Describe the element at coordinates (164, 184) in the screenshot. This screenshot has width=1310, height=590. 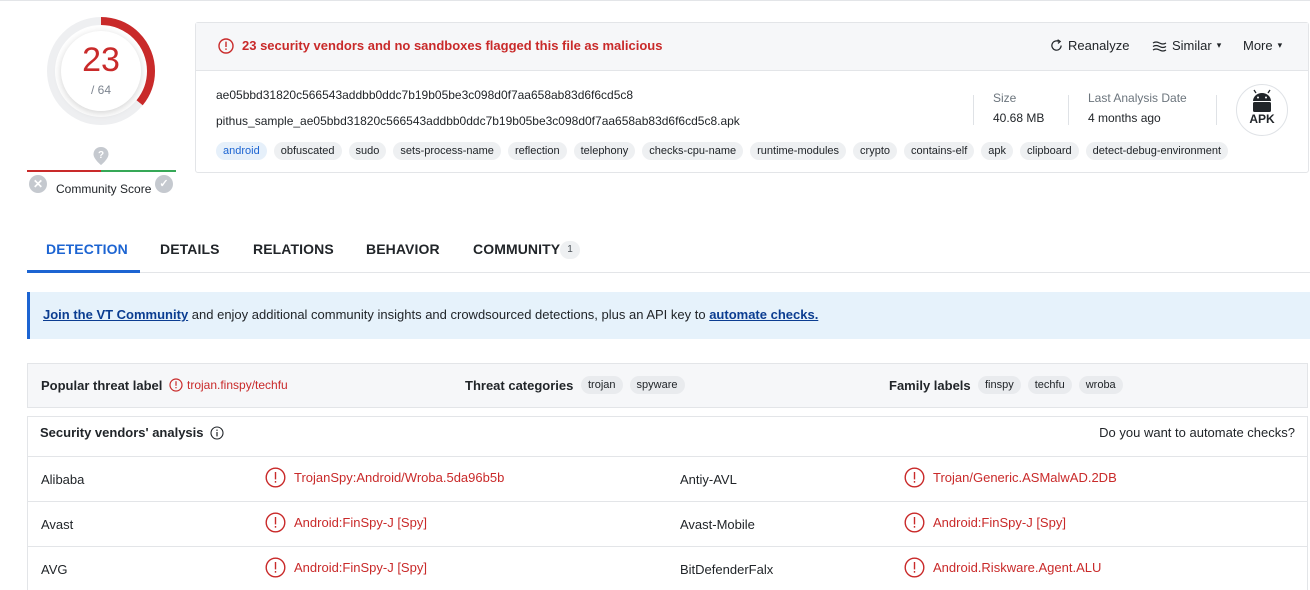
I see `vote-harmless-icon: ✓` at that location.